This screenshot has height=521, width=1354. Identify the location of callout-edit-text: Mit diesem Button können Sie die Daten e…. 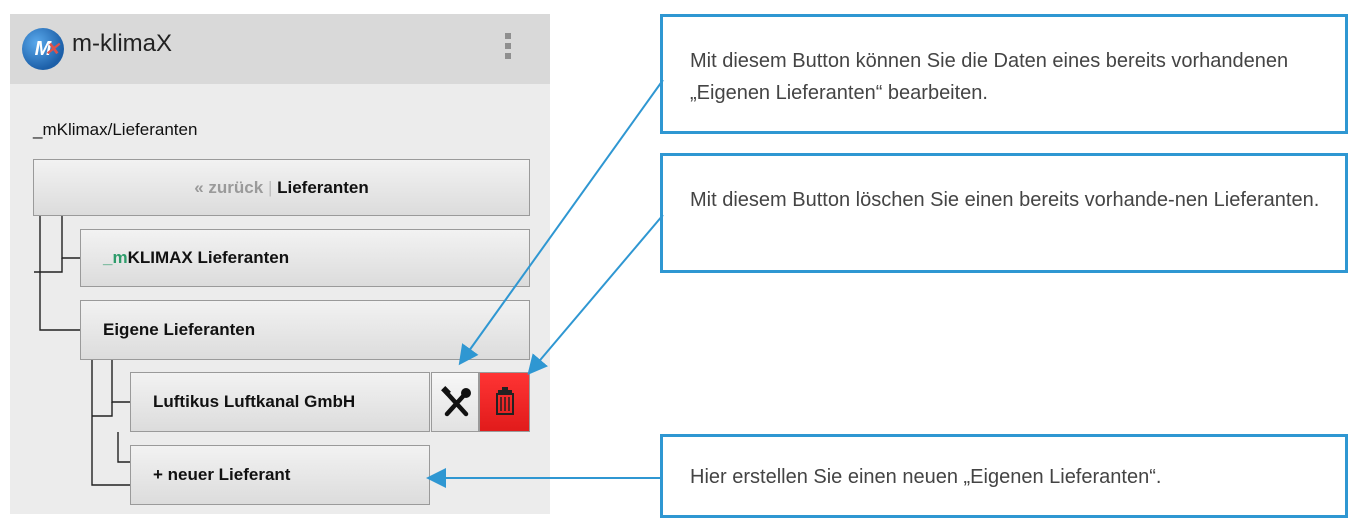
(989, 77).